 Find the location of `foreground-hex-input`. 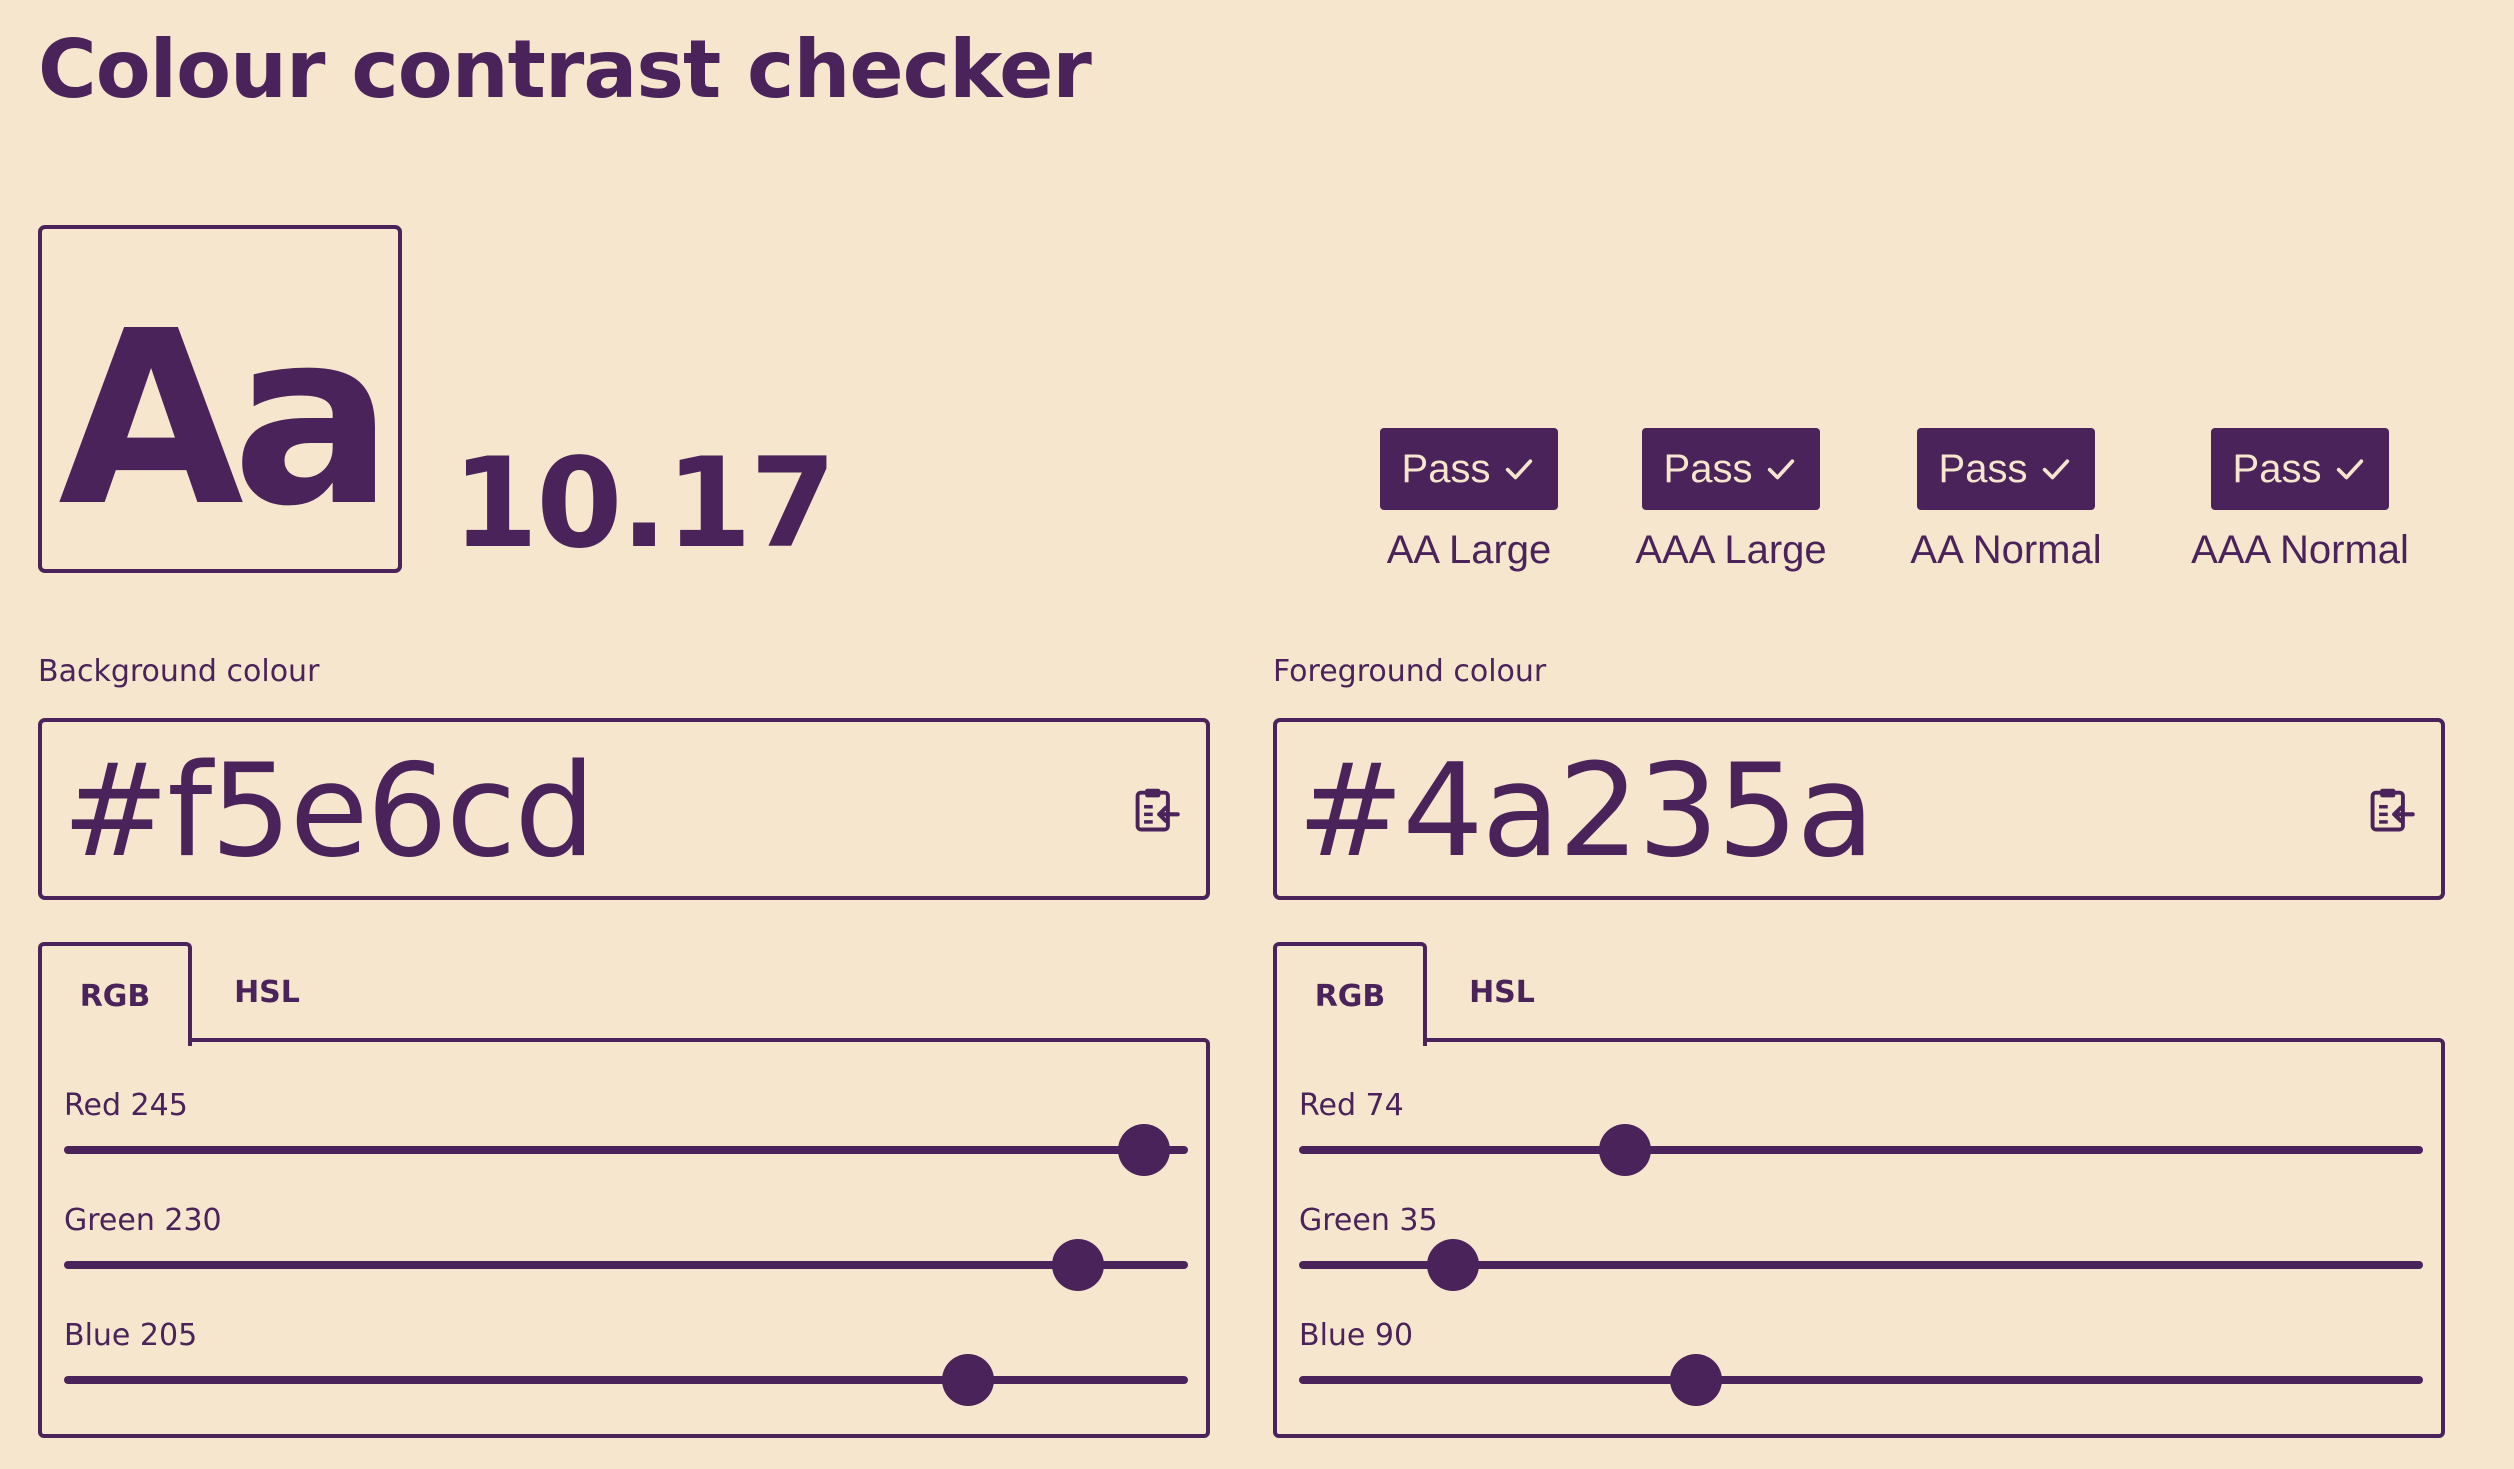

foreground-hex-input is located at coordinates (1797, 811).